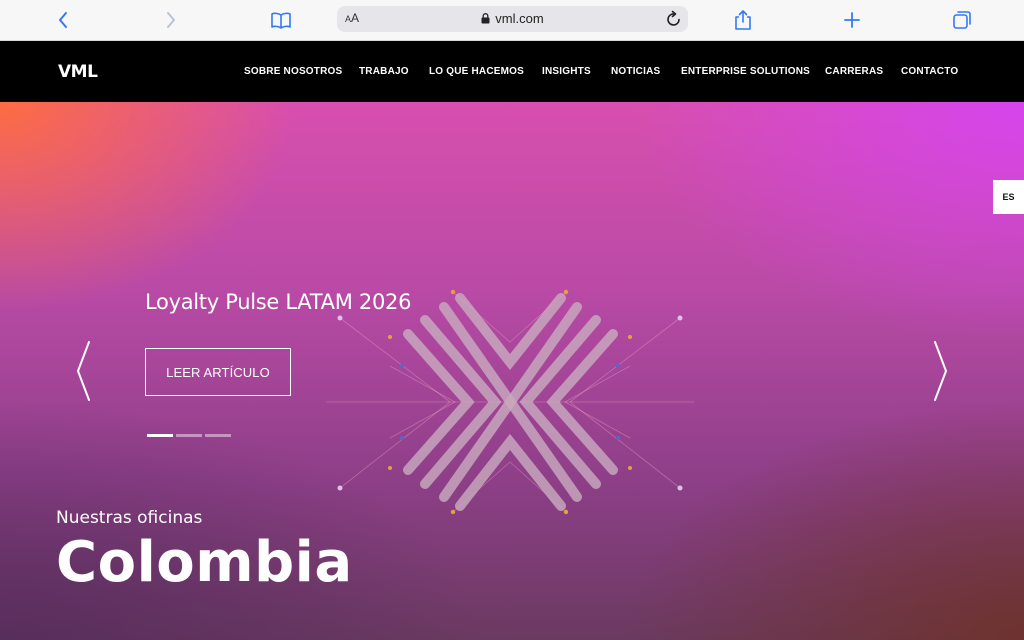 The image size is (1024, 640). I want to click on forward-button, so click(171, 20).